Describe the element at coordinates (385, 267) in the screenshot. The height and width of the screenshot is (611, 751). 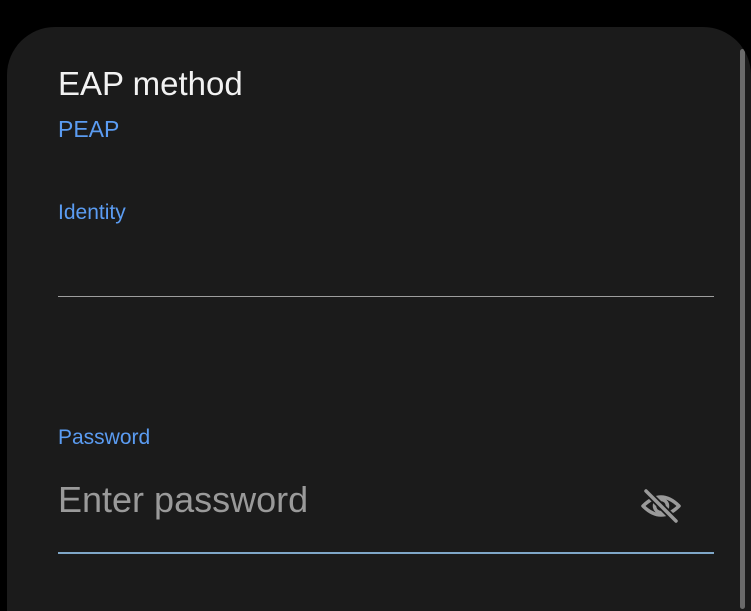
I see `identity-input` at that location.